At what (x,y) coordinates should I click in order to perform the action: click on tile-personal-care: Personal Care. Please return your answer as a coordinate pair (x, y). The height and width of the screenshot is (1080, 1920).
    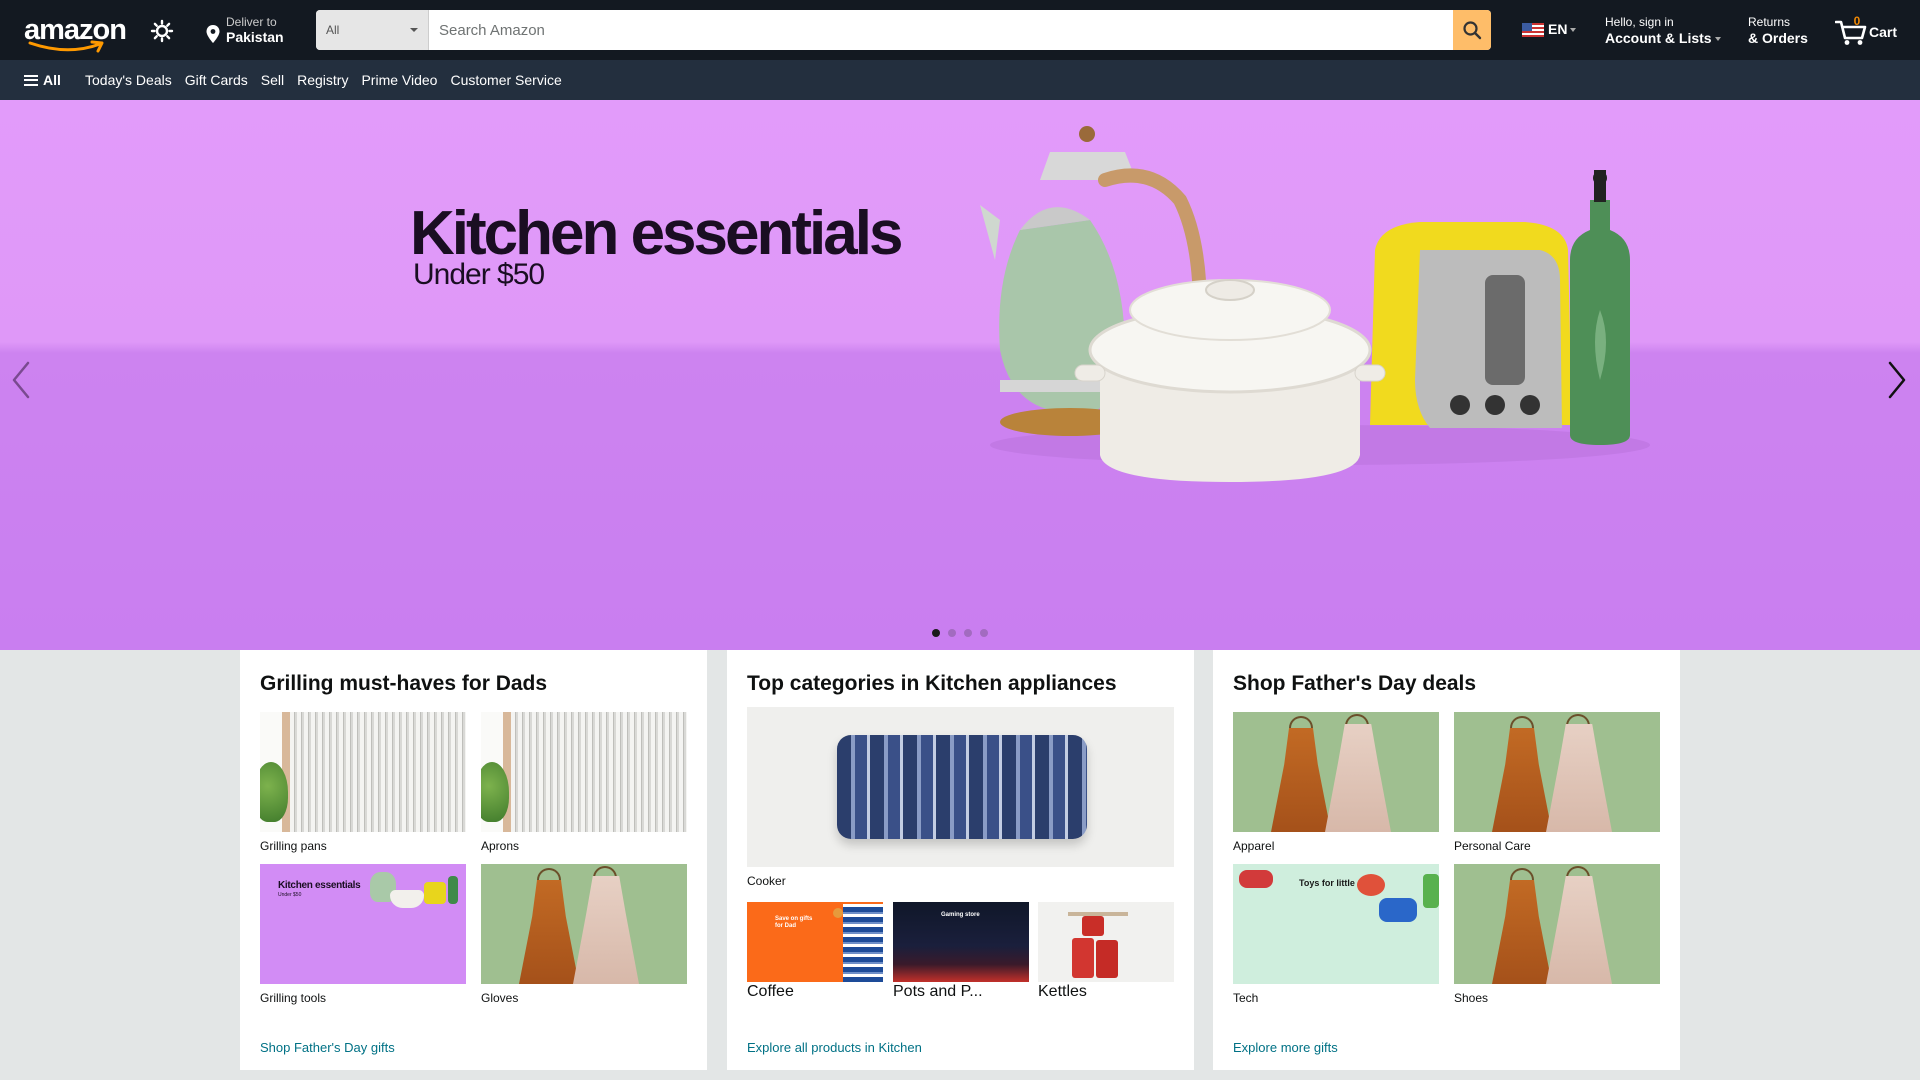
    Looking at the image, I should click on (1557, 782).